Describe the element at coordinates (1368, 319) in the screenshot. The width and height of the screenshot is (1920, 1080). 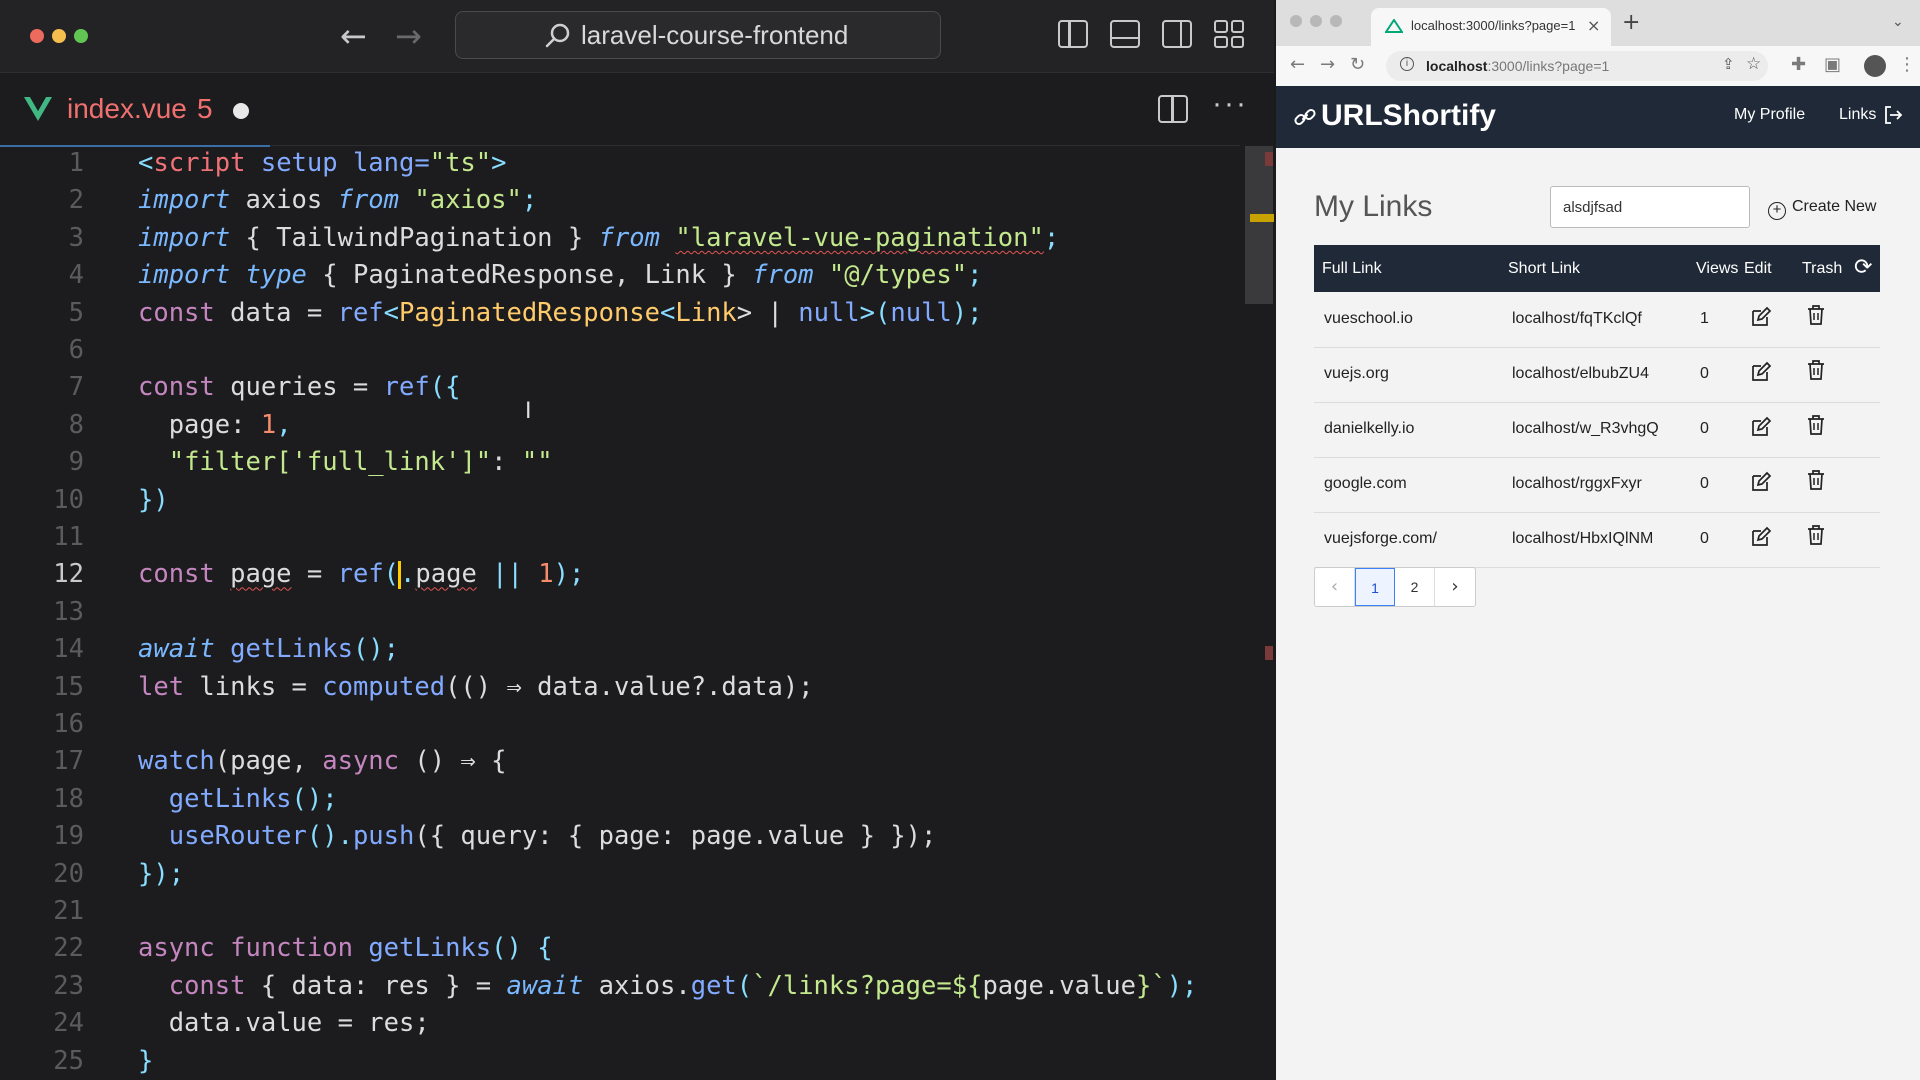
I see `full-link-cell: vueschool.io` at that location.